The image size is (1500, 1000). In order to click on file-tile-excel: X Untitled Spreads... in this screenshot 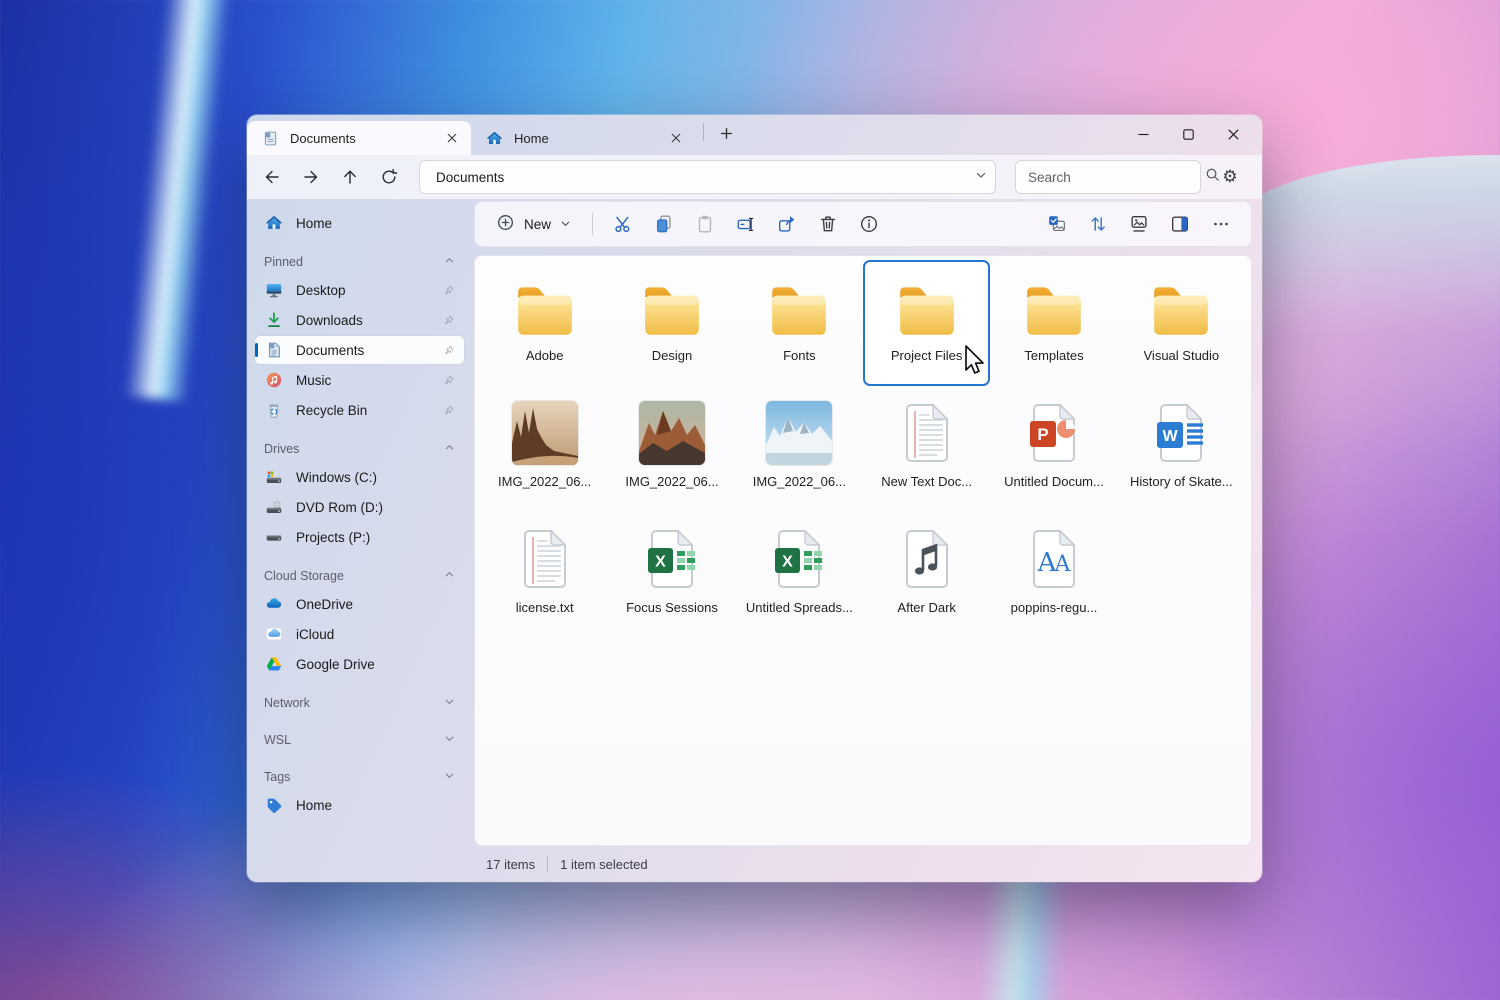, I will do `click(799, 575)`.